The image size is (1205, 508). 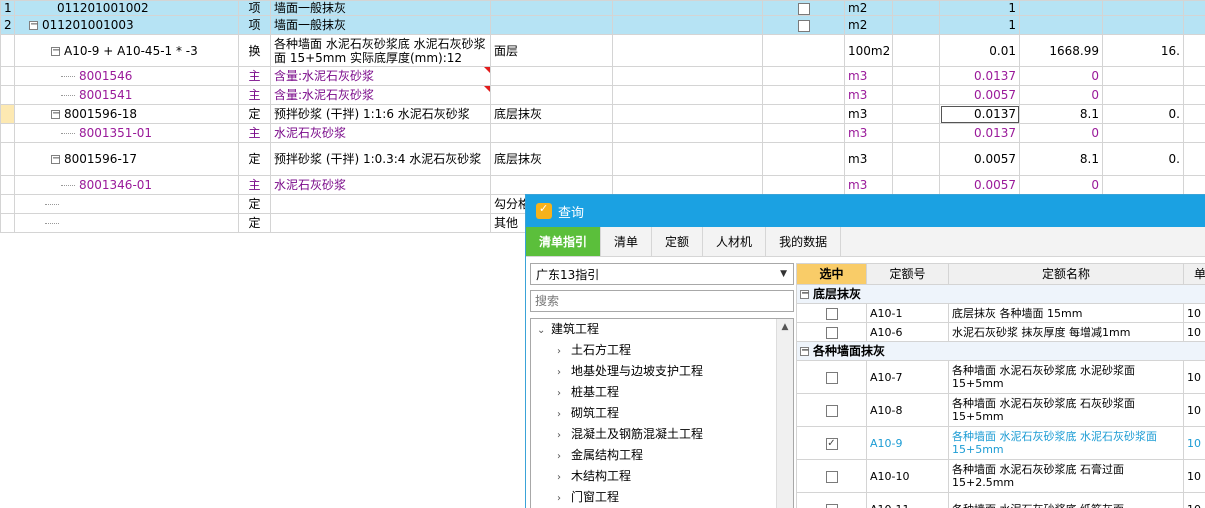 I want to click on row-code: 8001351-01, so click(x=115, y=133).